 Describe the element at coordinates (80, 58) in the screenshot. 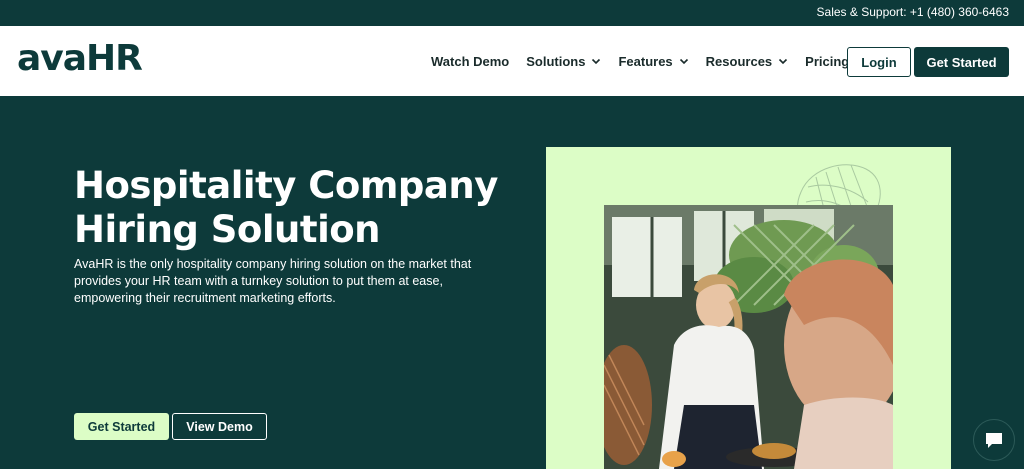

I see `brand-logo: avaHR` at that location.